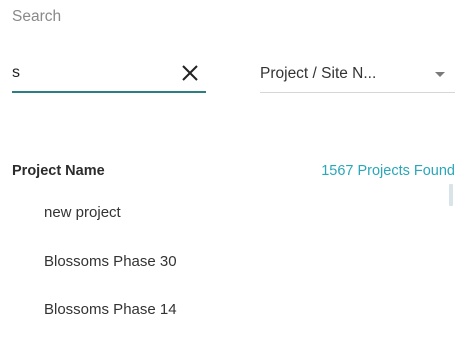  What do you see at coordinates (110, 309) in the screenshot?
I see `list-item: Blossoms Phase 14` at bounding box center [110, 309].